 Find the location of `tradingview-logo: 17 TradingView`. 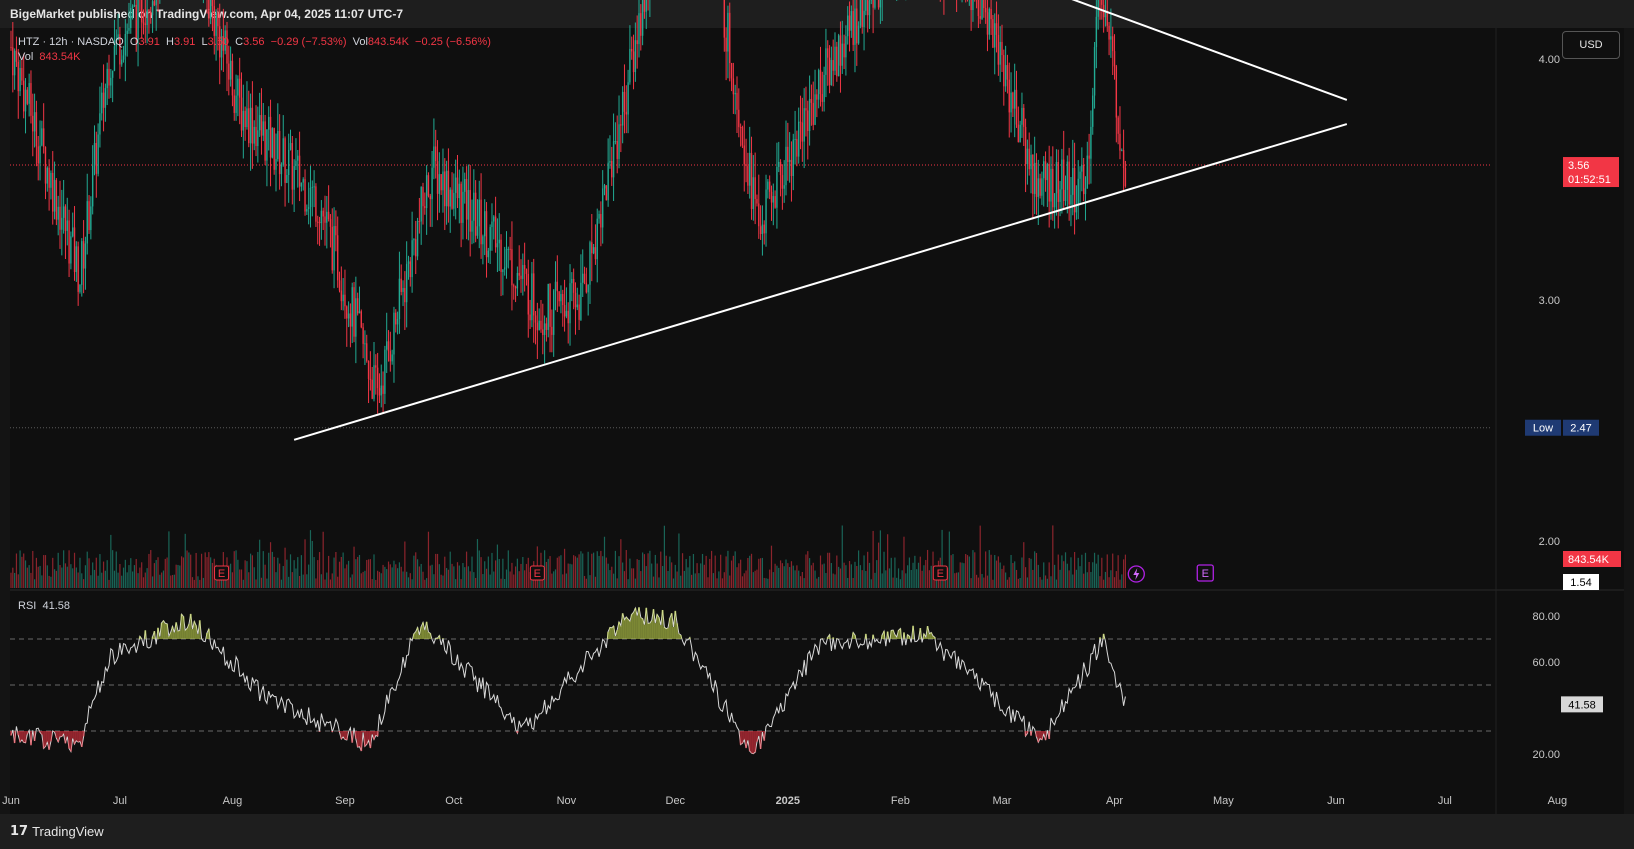

tradingview-logo: 17 TradingView is located at coordinates (57, 831).